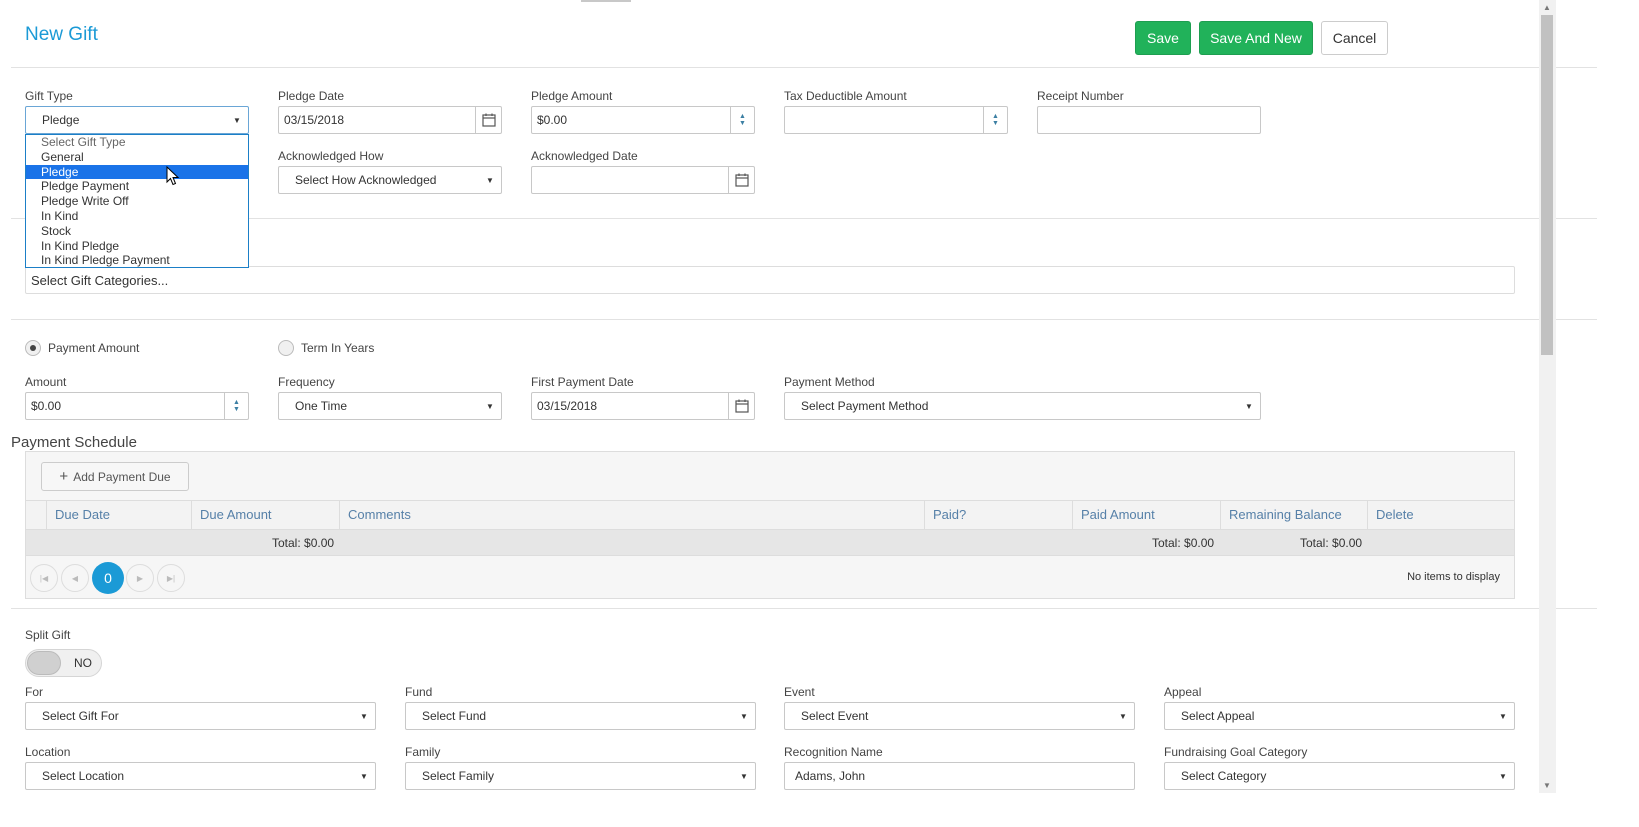  What do you see at coordinates (314, 120) in the screenshot?
I see `pledge-date-value: 03/15/2018` at bounding box center [314, 120].